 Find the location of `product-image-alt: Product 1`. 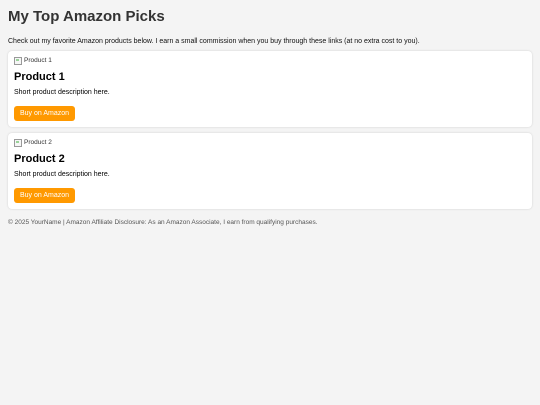

product-image-alt: Product 1 is located at coordinates (38, 60).